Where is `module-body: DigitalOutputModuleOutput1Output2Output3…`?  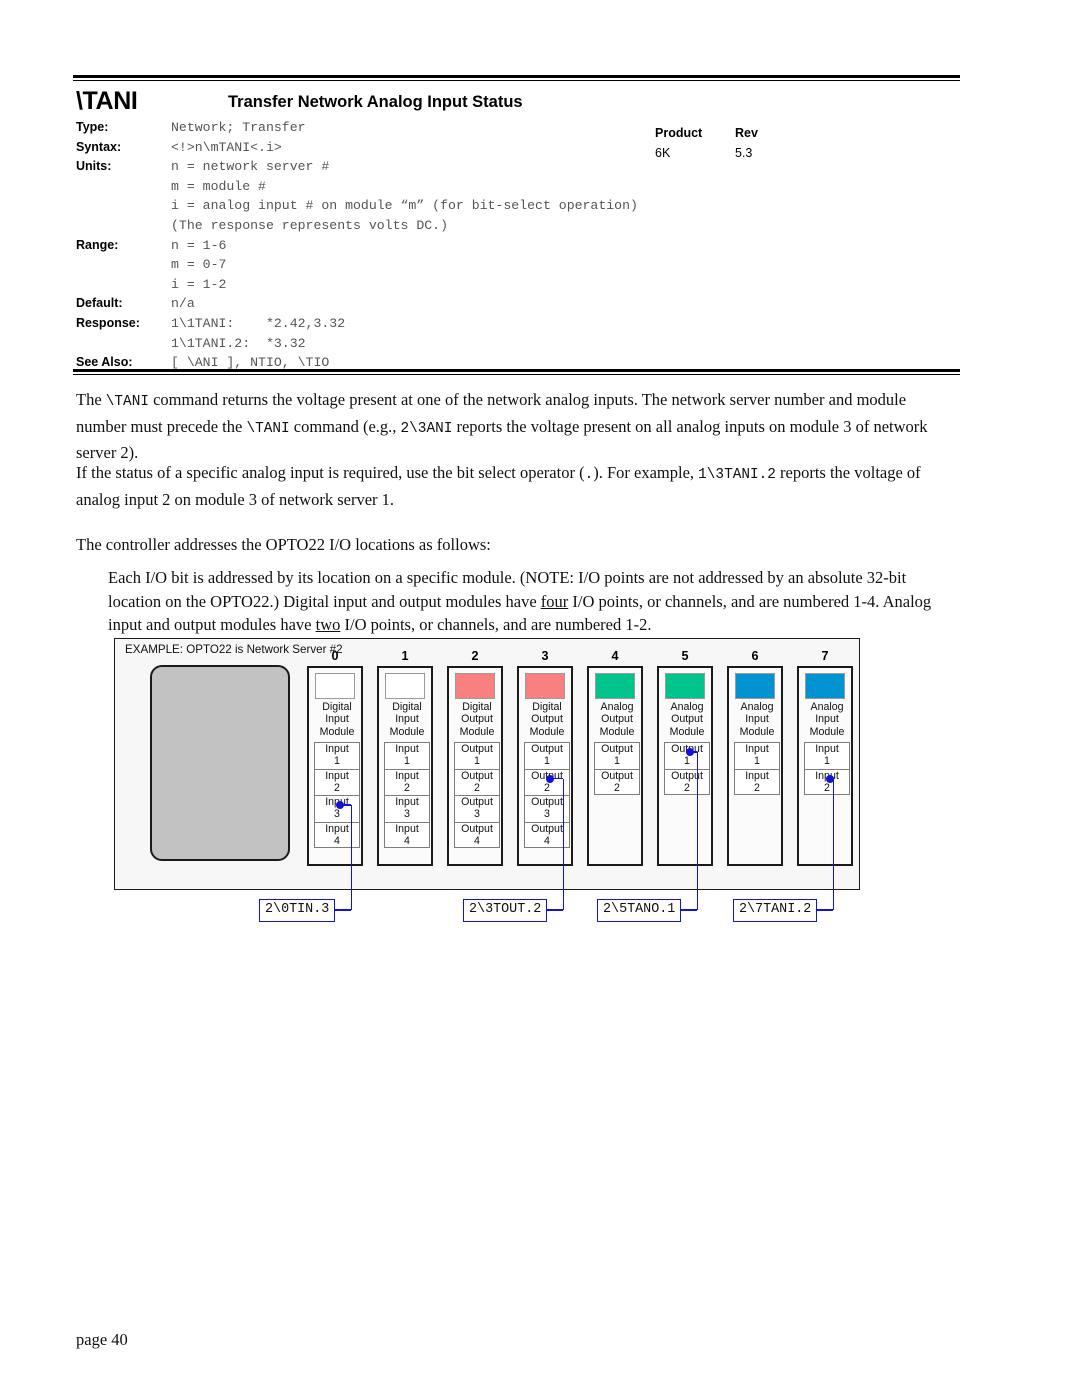
module-body: DigitalOutputModuleOutput1Output2Output3… is located at coordinates (545, 766).